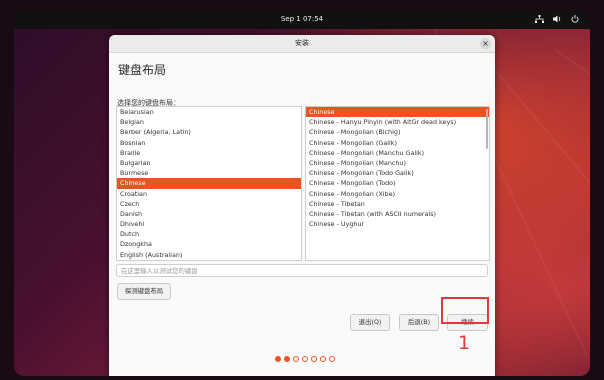 The width and height of the screenshot is (604, 380). I want to click on close-icon: ×, so click(485, 43).